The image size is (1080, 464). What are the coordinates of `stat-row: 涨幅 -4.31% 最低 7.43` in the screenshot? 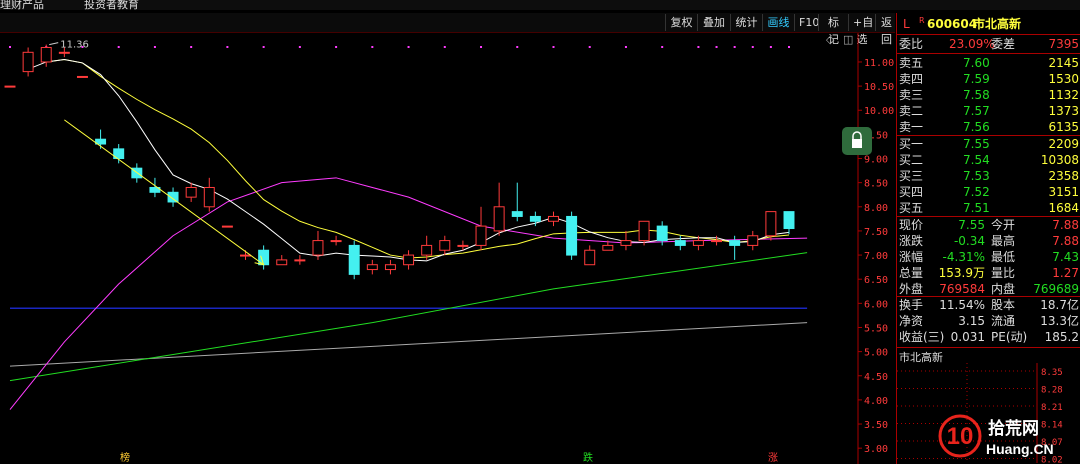 It's located at (988, 257).